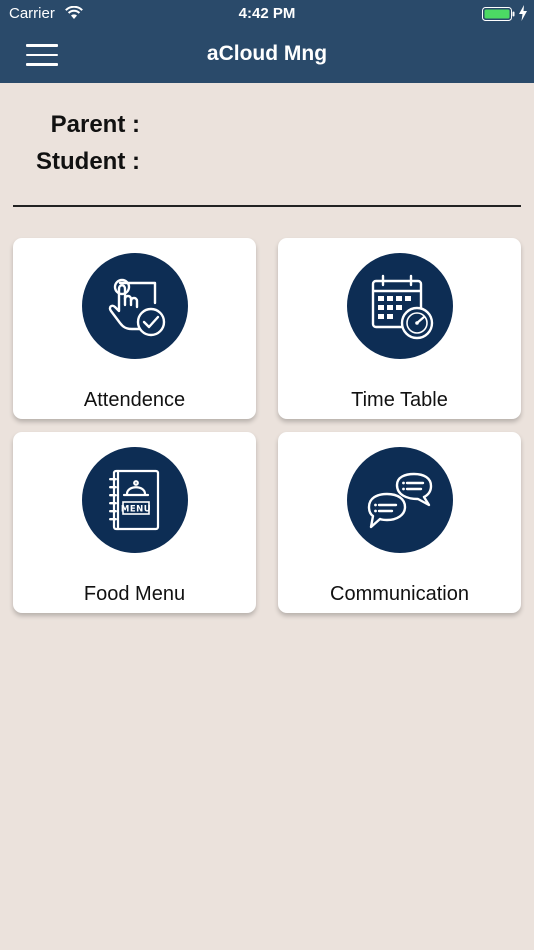  I want to click on charging-bolt-icon, so click(523, 13).